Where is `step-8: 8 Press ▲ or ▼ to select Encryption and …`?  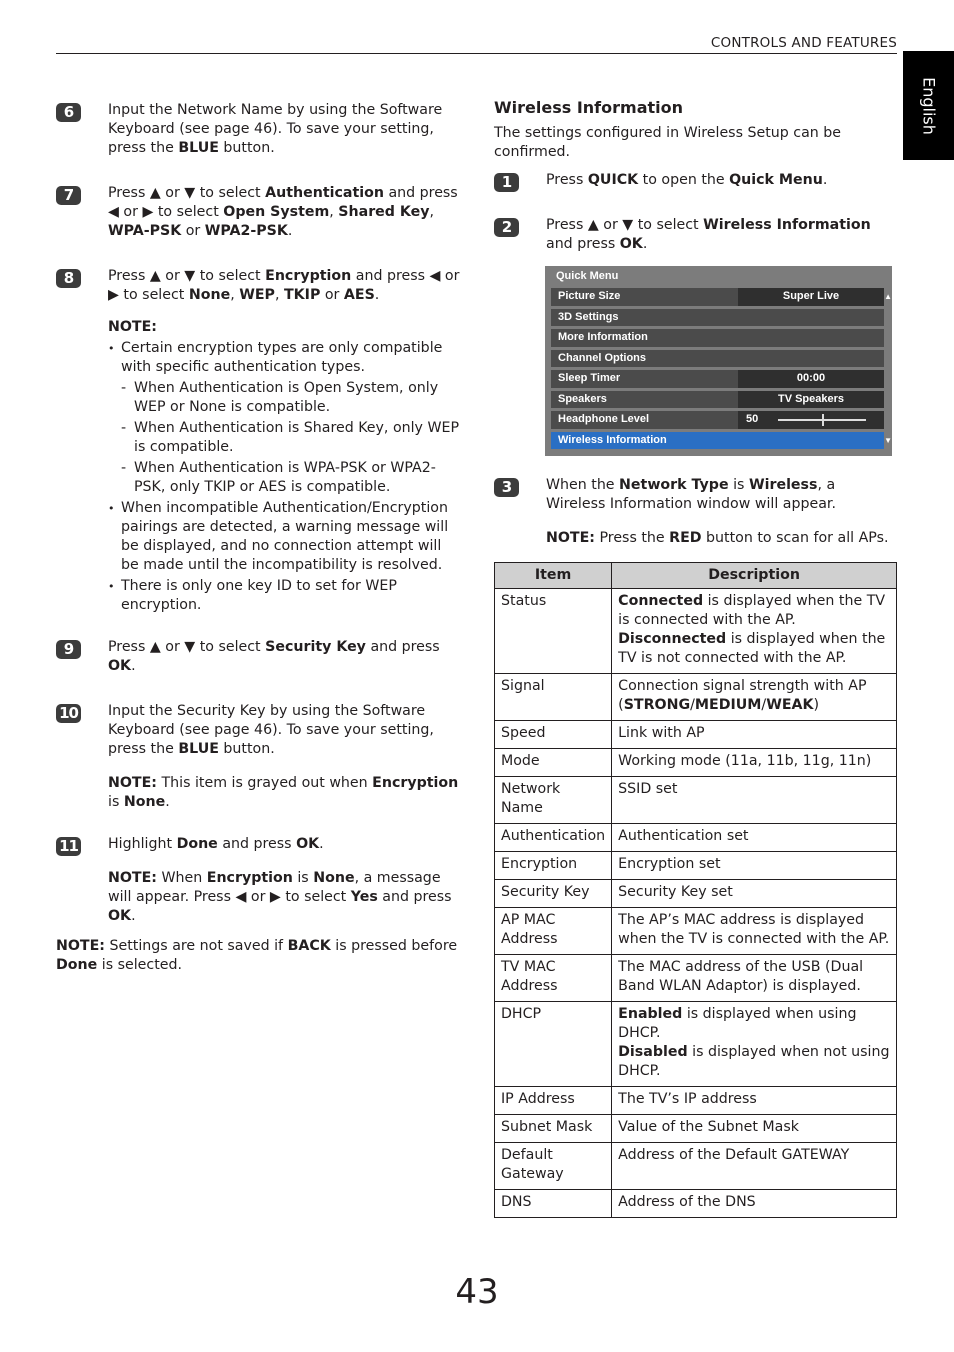
step-8: 8 Press ▲ or ▼ to select Encryption and … is located at coordinates (259, 286).